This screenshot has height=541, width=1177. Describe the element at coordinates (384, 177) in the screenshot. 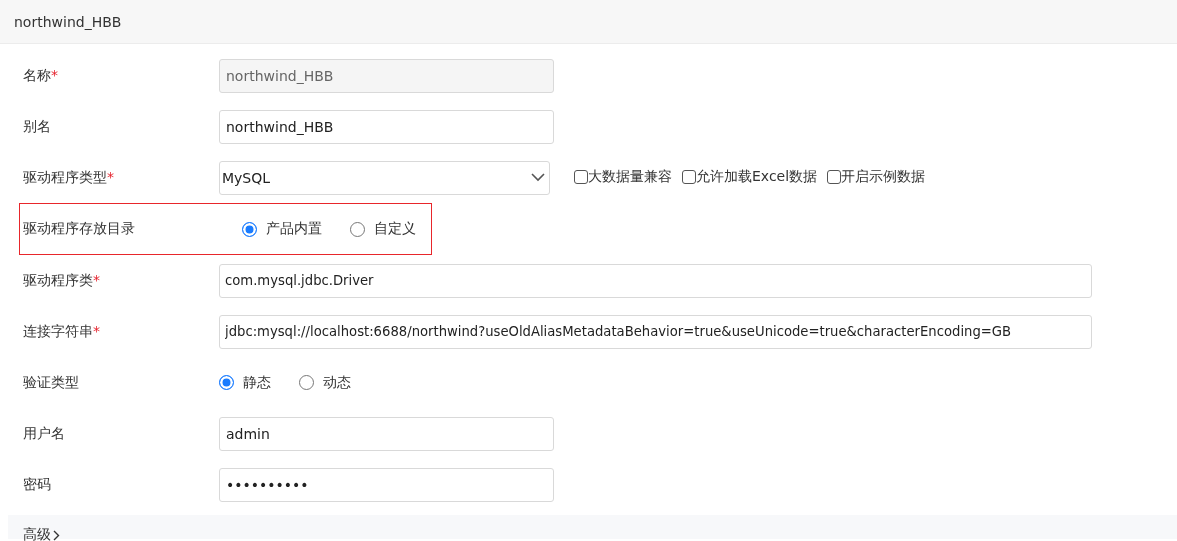

I see `select-field: MySQL` at that location.